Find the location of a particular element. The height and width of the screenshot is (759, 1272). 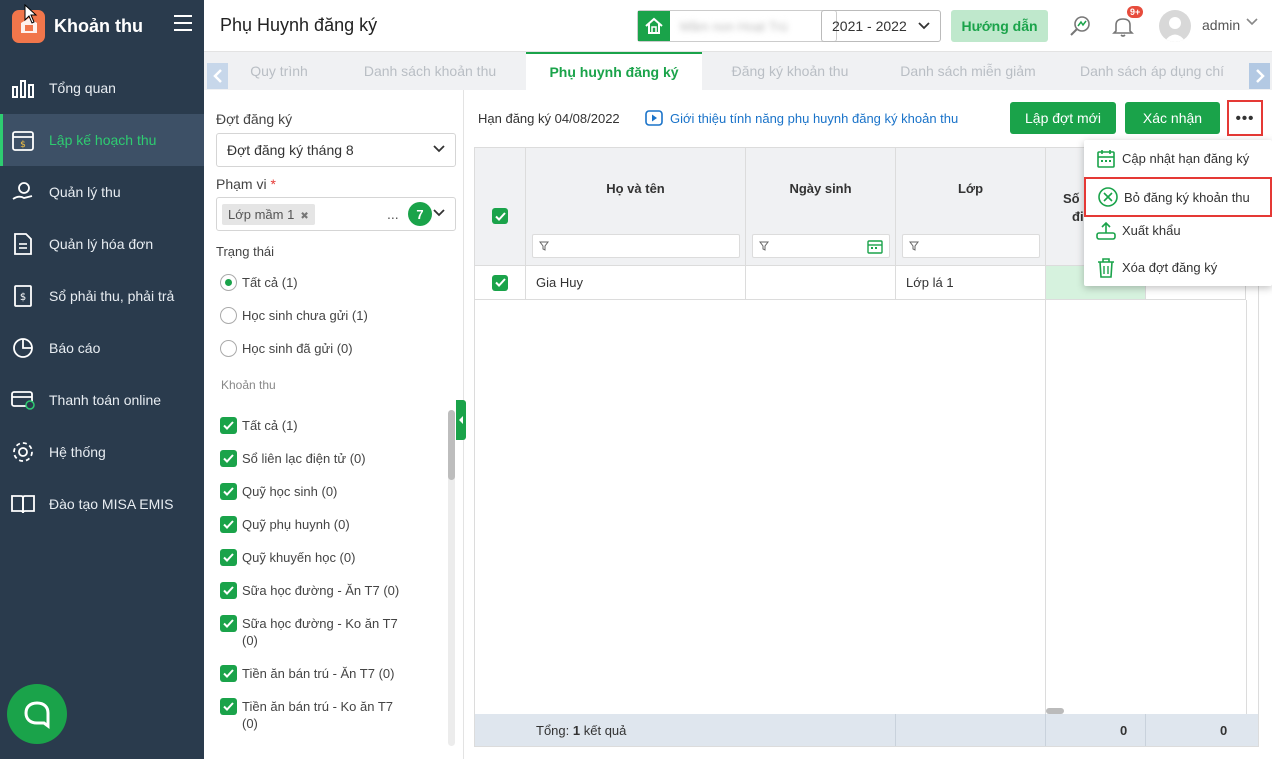

sidebar-item-thanh-toan-online: Thanh toán online is located at coordinates (102, 400).